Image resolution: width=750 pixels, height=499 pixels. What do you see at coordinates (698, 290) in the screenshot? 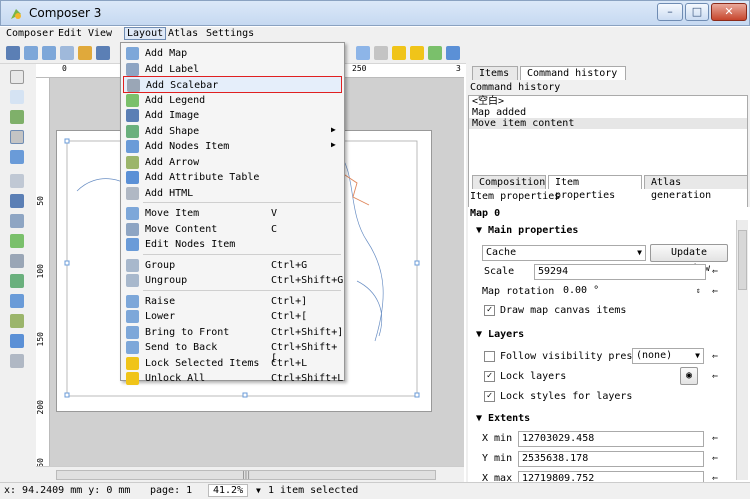
I see `spinbox-arrows-icon: ⇕` at bounding box center [698, 290].